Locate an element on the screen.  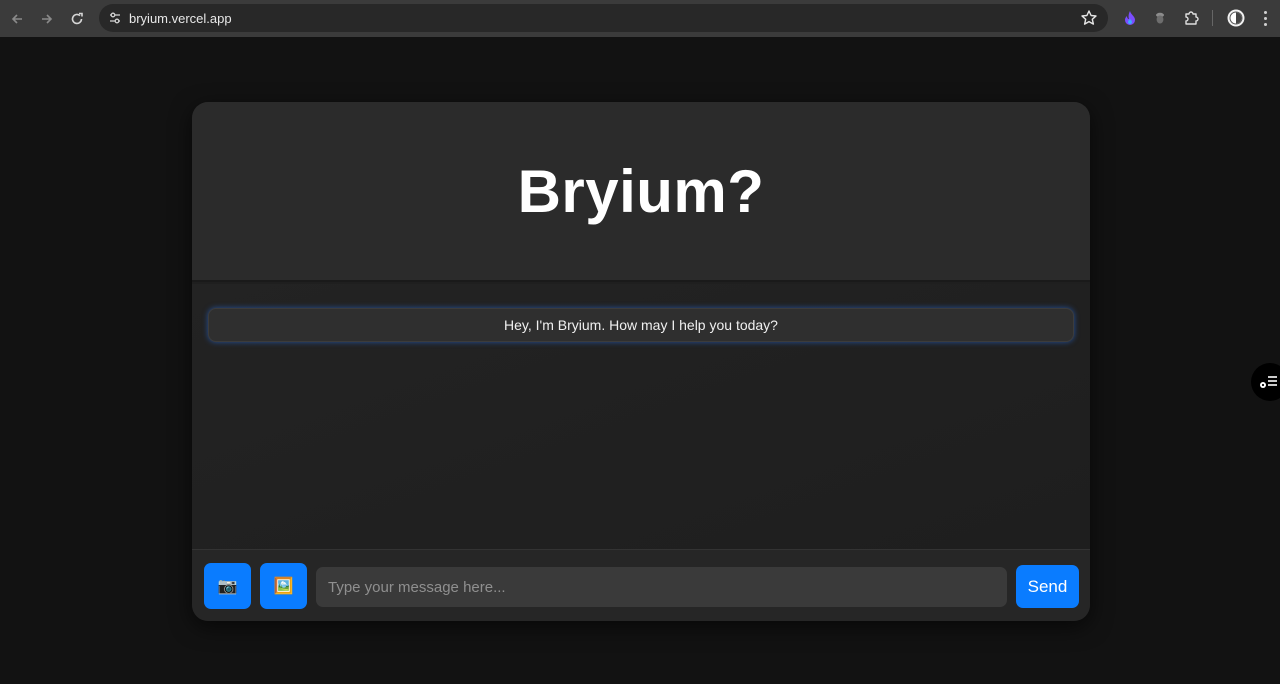
tune-icon is located at coordinates (115, 18).